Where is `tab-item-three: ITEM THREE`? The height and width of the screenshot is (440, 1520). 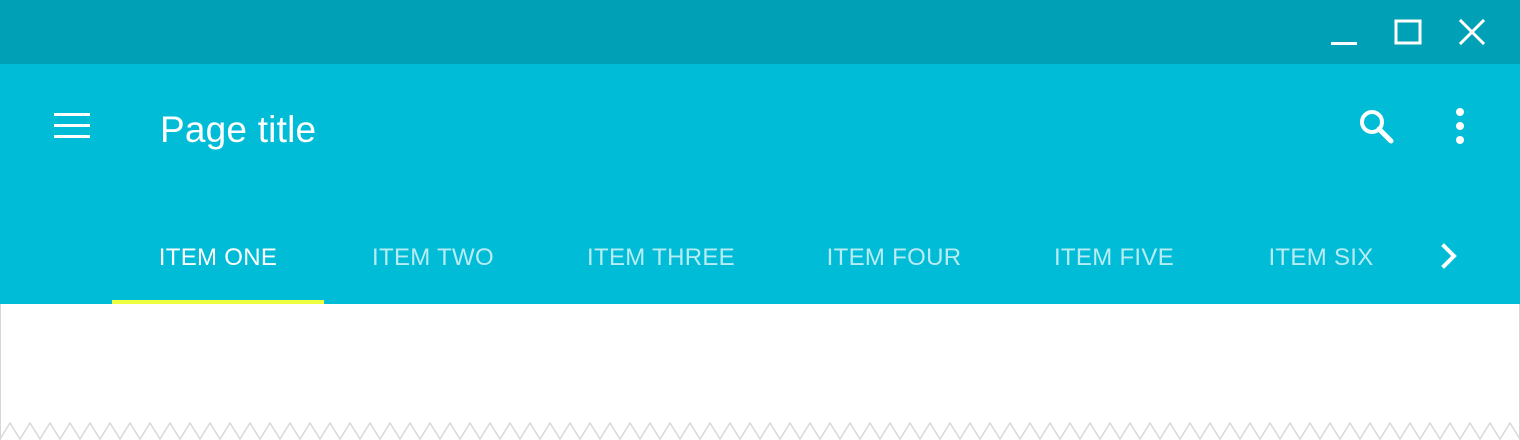
tab-item-three: ITEM THREE is located at coordinates (661, 258).